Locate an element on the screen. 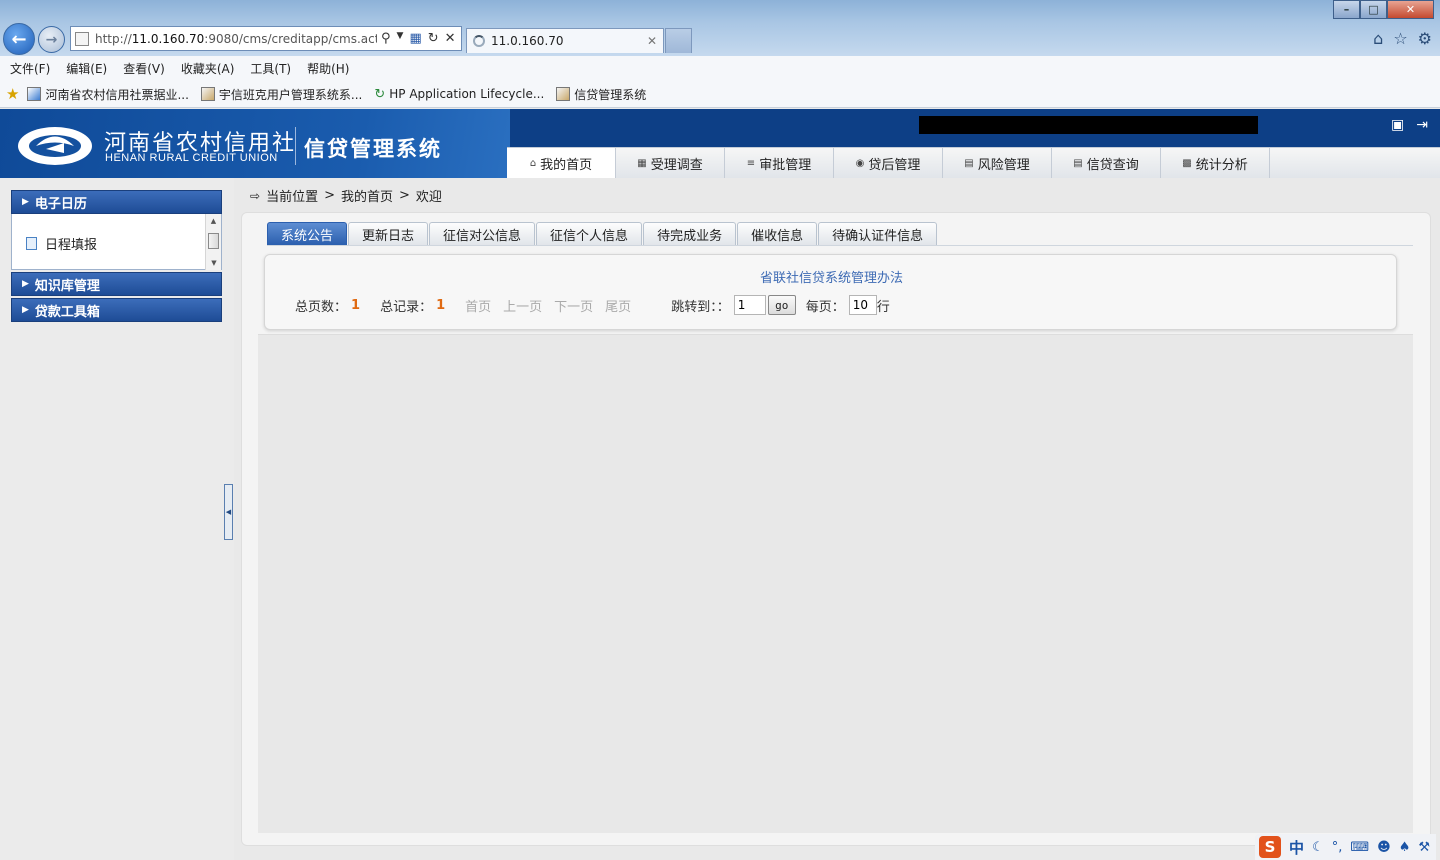 The image size is (1440, 860). menu-favorites: 收藏夹(A) is located at coordinates (208, 68).